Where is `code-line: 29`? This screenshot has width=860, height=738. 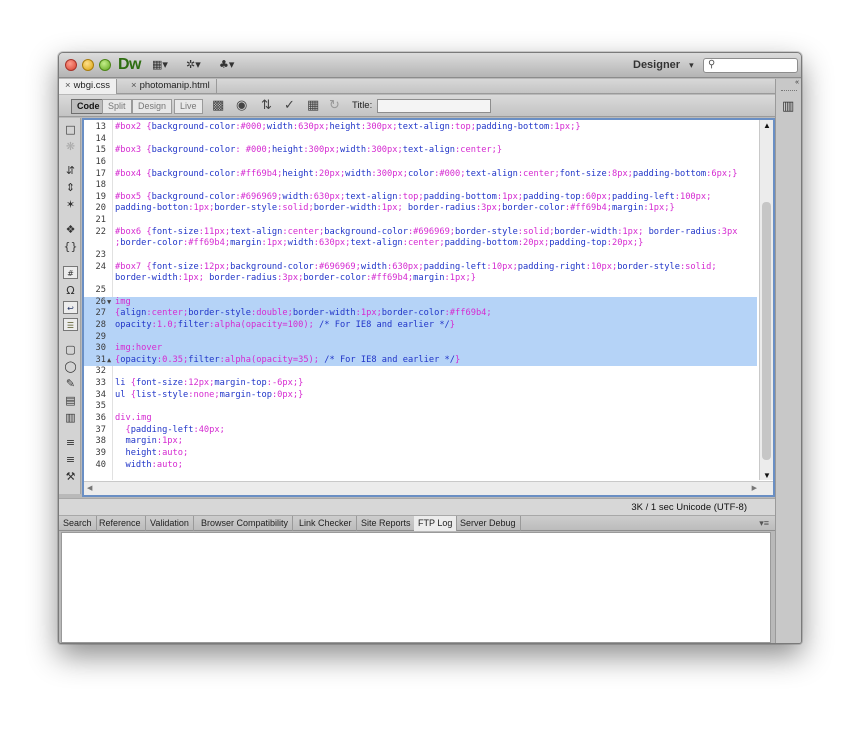 code-line: 29 is located at coordinates (420, 337).